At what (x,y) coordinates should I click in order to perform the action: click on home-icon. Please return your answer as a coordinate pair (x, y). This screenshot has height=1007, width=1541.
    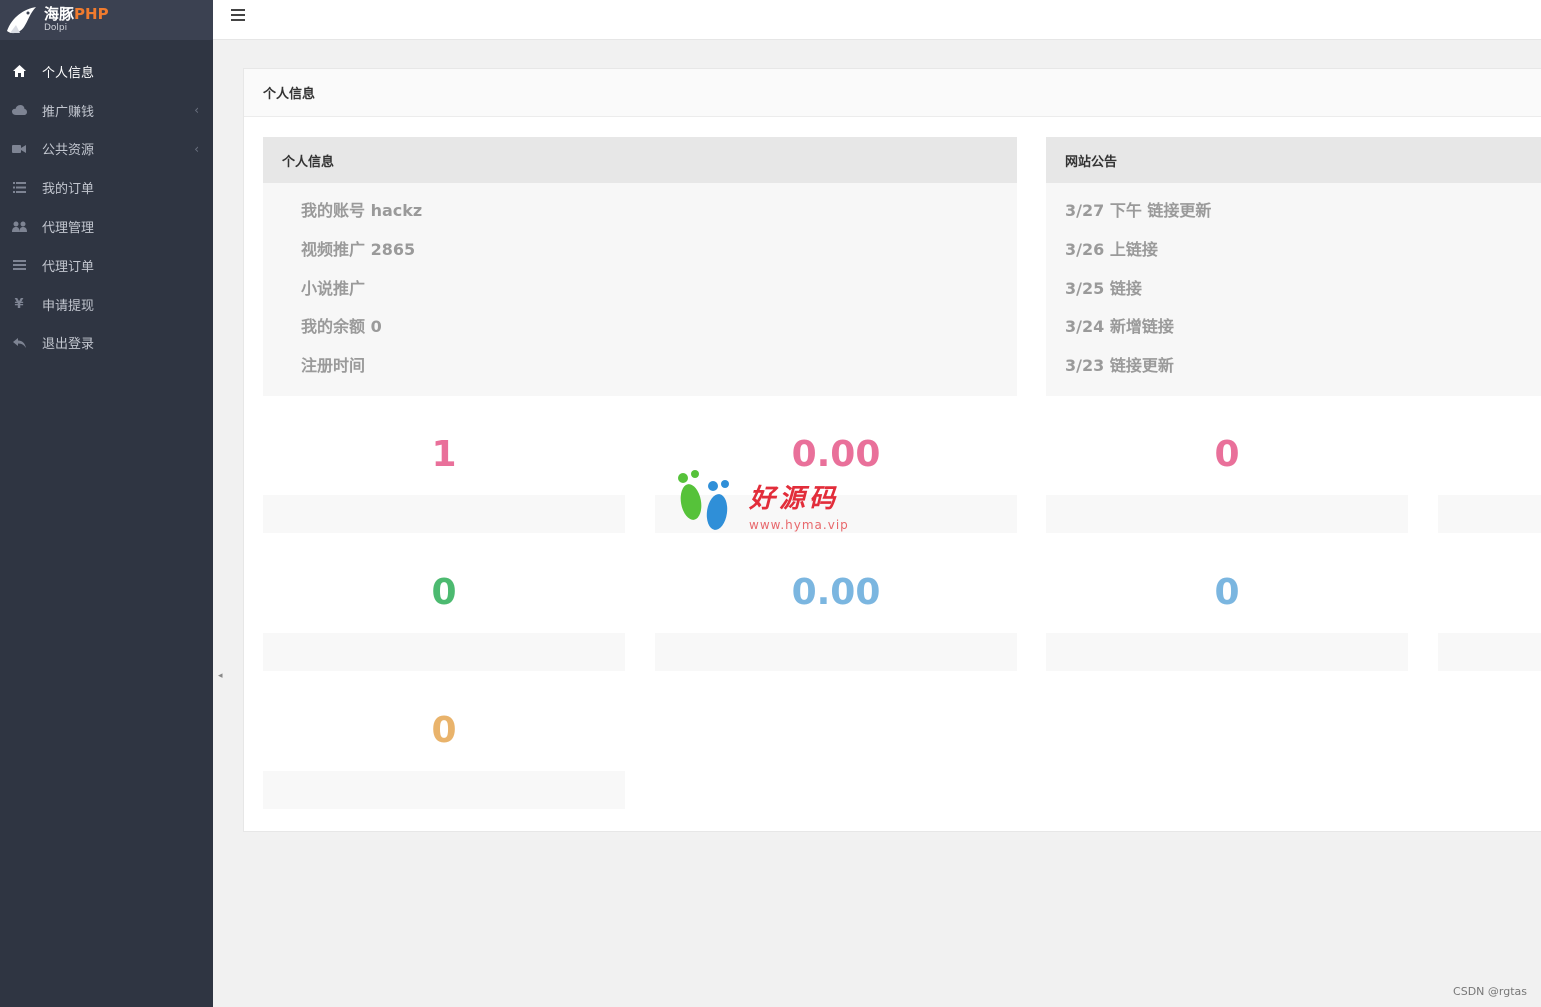
    Looking at the image, I should click on (19, 71).